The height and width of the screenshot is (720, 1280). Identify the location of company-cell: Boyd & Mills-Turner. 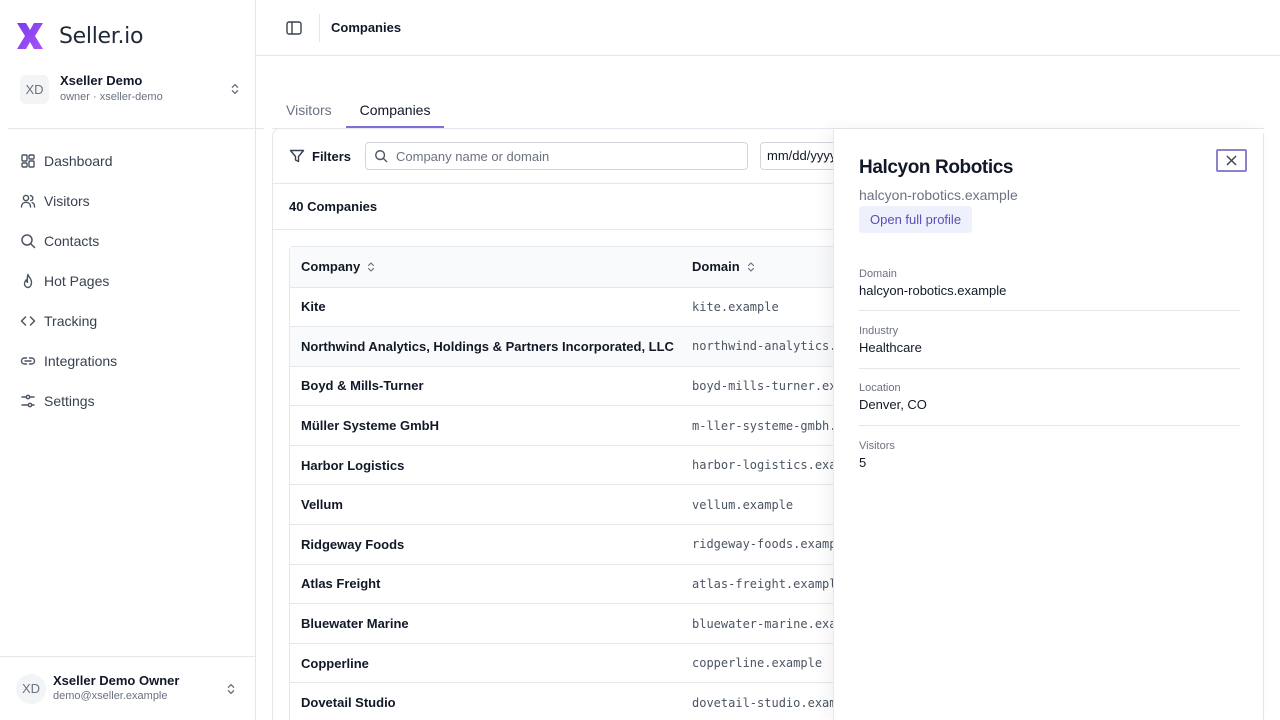
(491, 386).